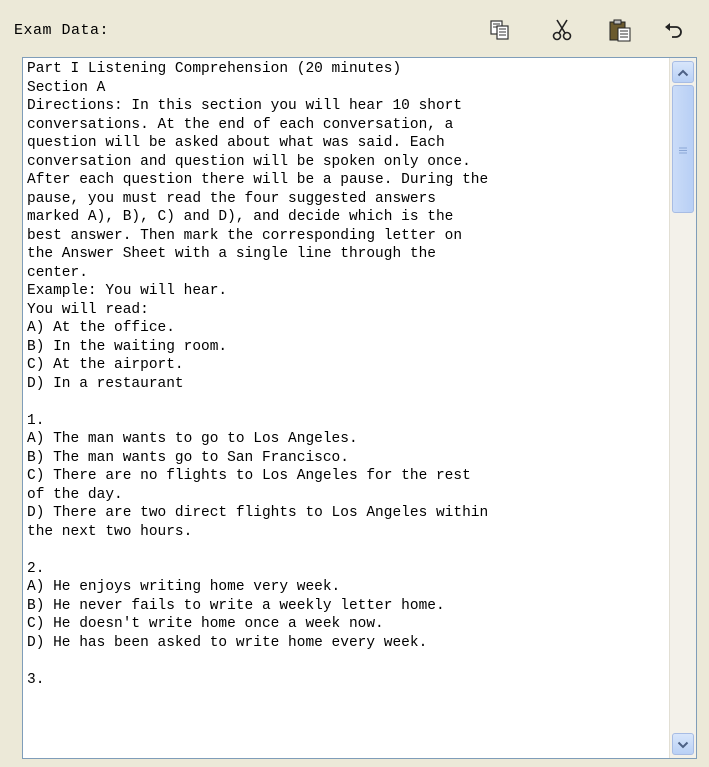 This screenshot has height=767, width=709. I want to click on toolbar: Exam Data:, so click(354, 30).